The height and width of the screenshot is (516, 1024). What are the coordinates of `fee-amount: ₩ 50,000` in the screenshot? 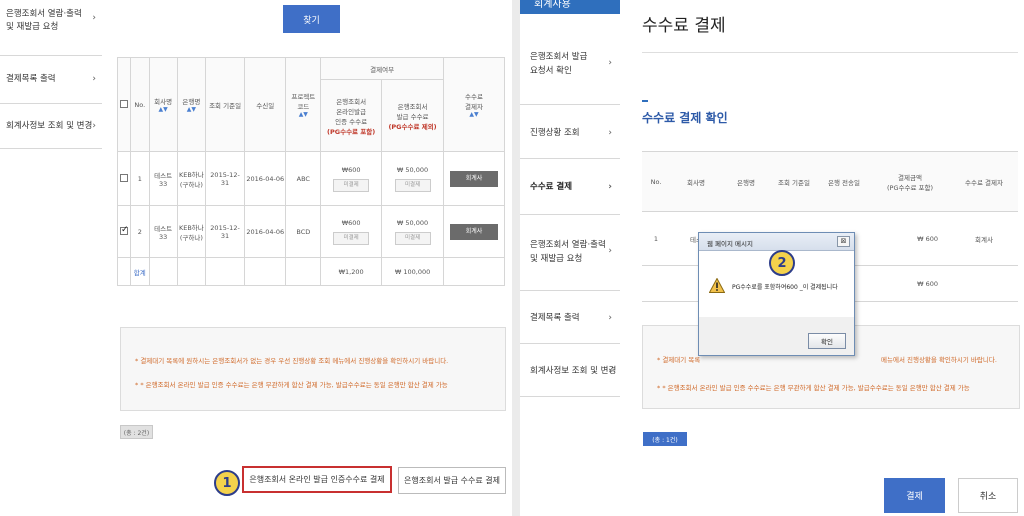 It's located at (412, 169).